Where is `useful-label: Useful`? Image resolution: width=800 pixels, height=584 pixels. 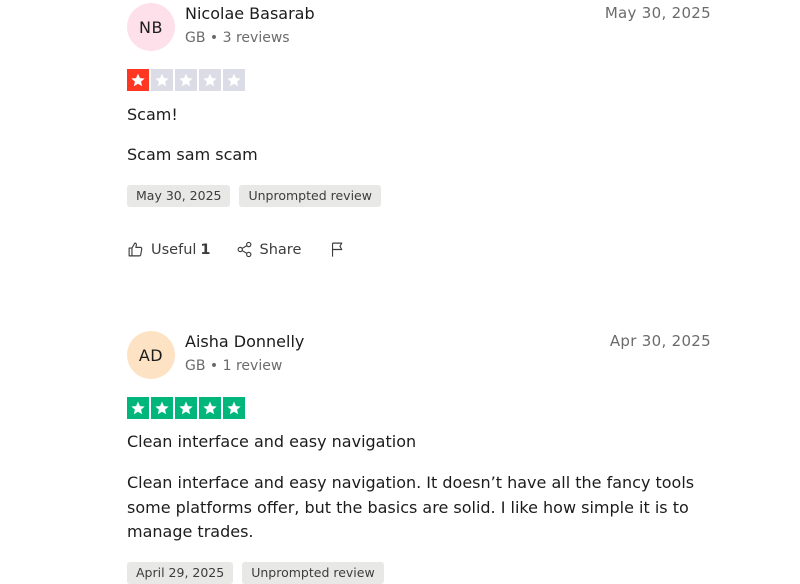 useful-label: Useful is located at coordinates (174, 249).